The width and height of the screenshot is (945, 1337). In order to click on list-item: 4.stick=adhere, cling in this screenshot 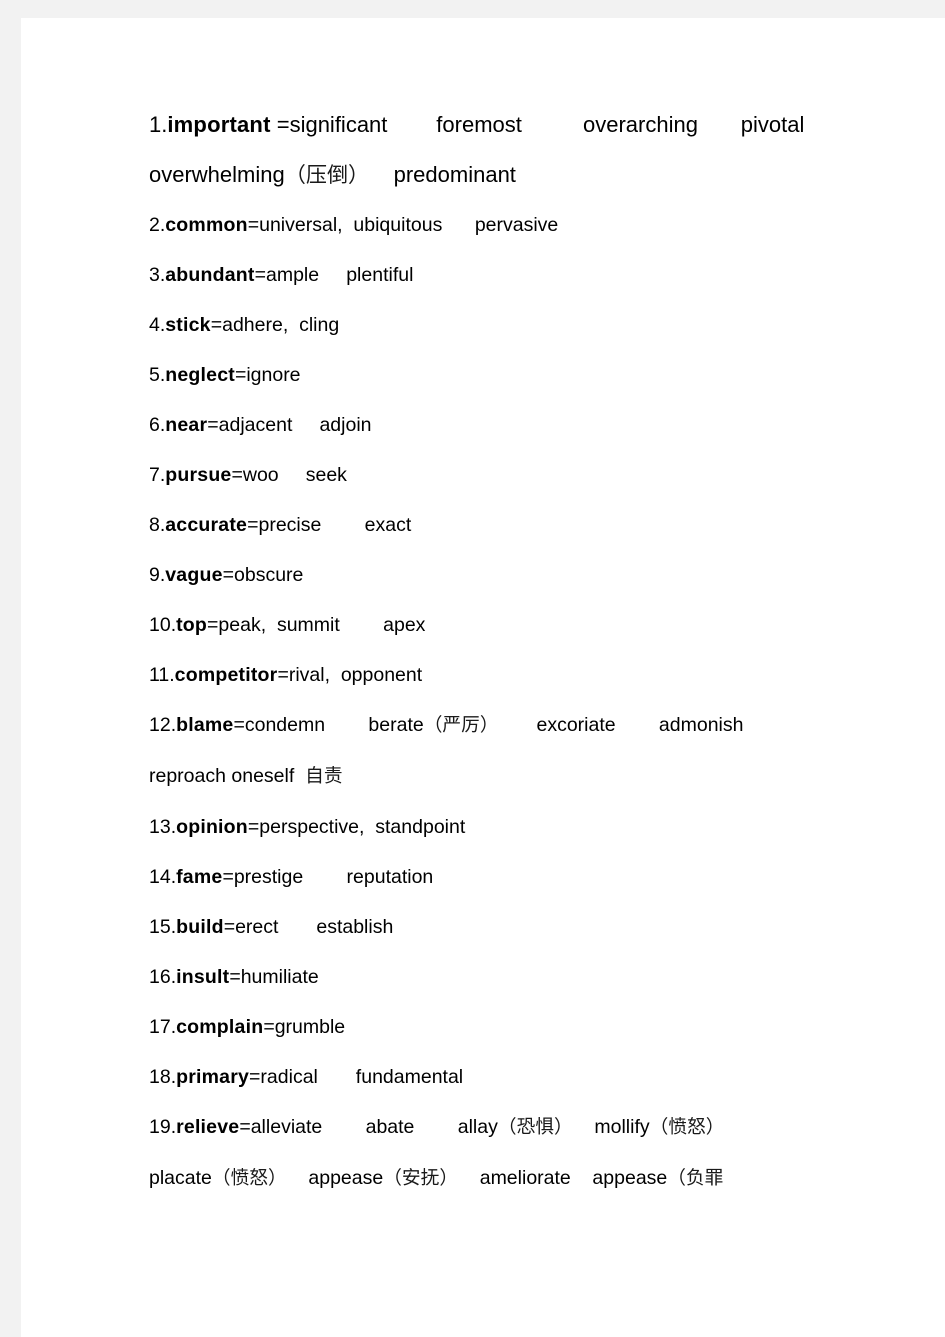, I will do `click(544, 325)`.